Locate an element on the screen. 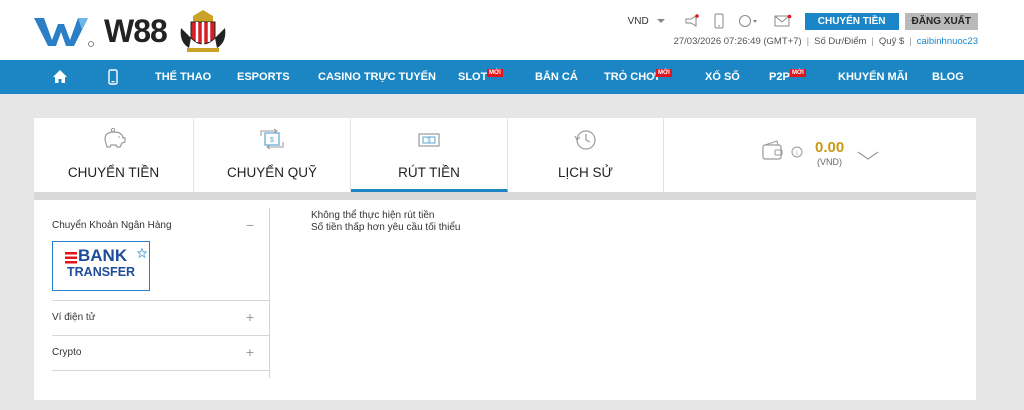 The height and width of the screenshot is (410, 1024). wallet-balance: i 0.00 (VND) is located at coordinates (820, 155).